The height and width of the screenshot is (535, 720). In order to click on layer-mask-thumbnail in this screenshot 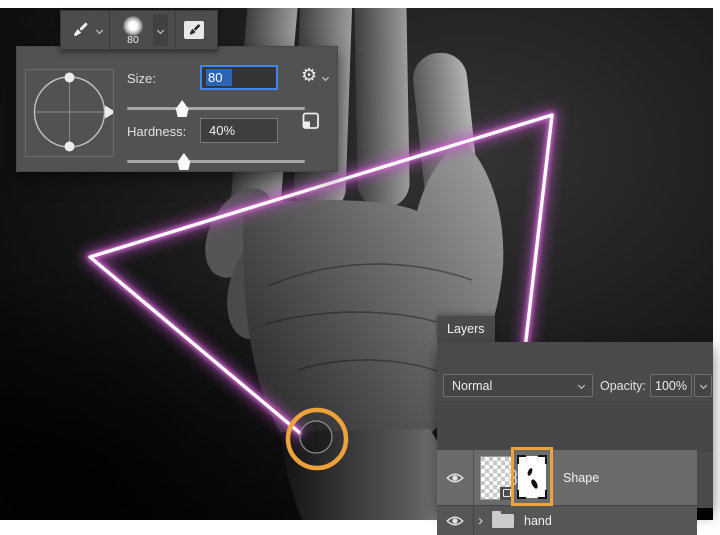, I will do `click(532, 477)`.